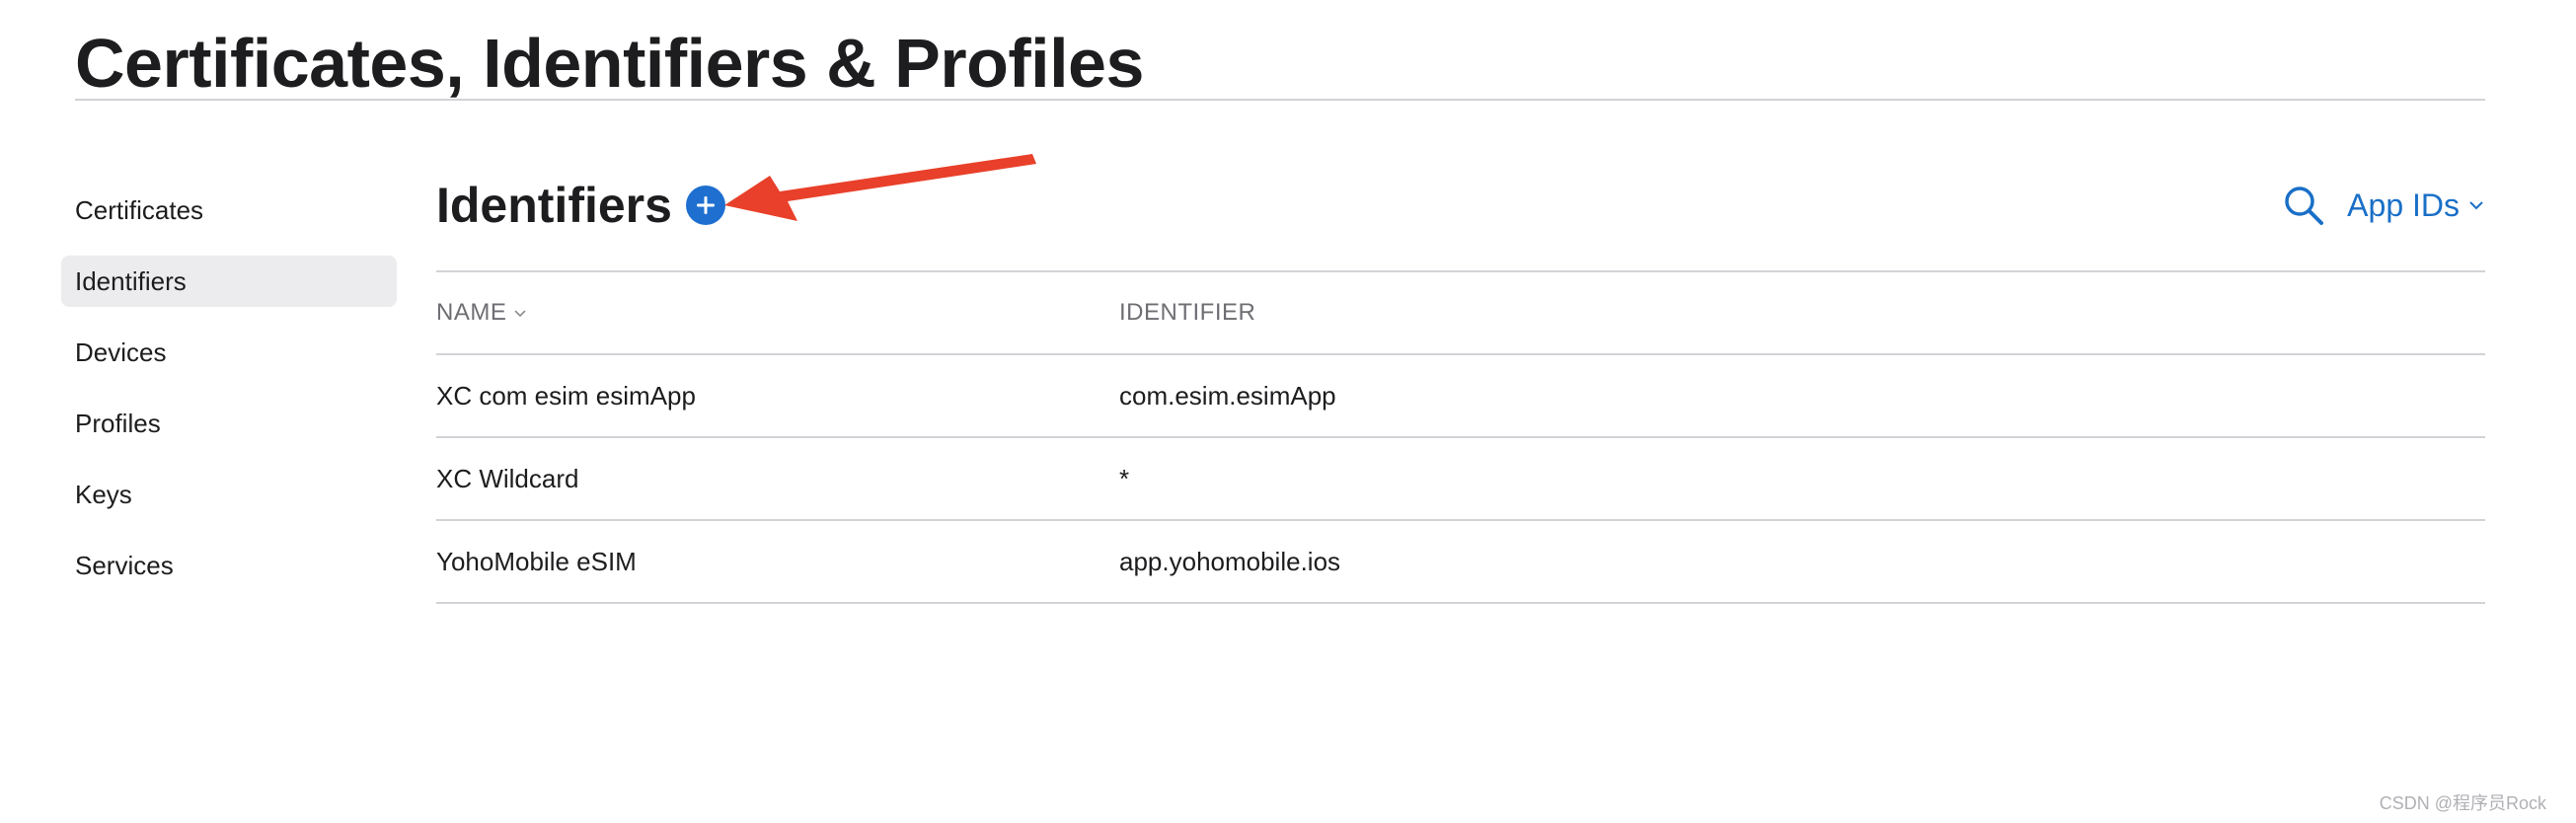  Describe the element at coordinates (2403, 205) in the screenshot. I see `identifier-type-filter-value: App IDs` at that location.